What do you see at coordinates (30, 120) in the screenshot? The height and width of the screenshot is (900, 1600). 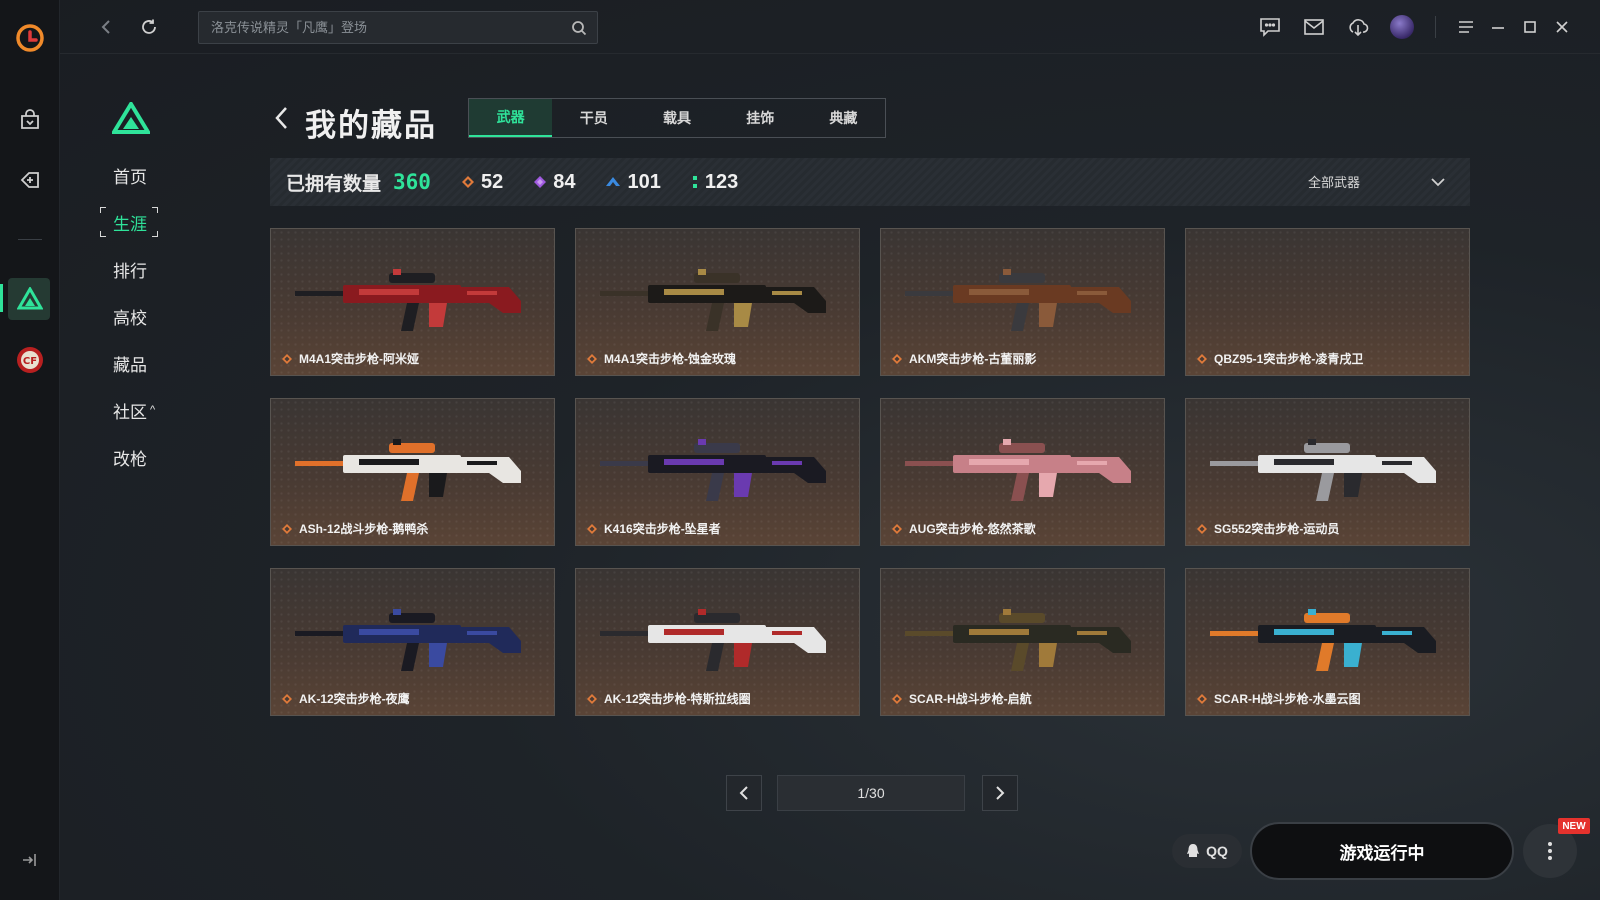 I see `store-bag-icon` at bounding box center [30, 120].